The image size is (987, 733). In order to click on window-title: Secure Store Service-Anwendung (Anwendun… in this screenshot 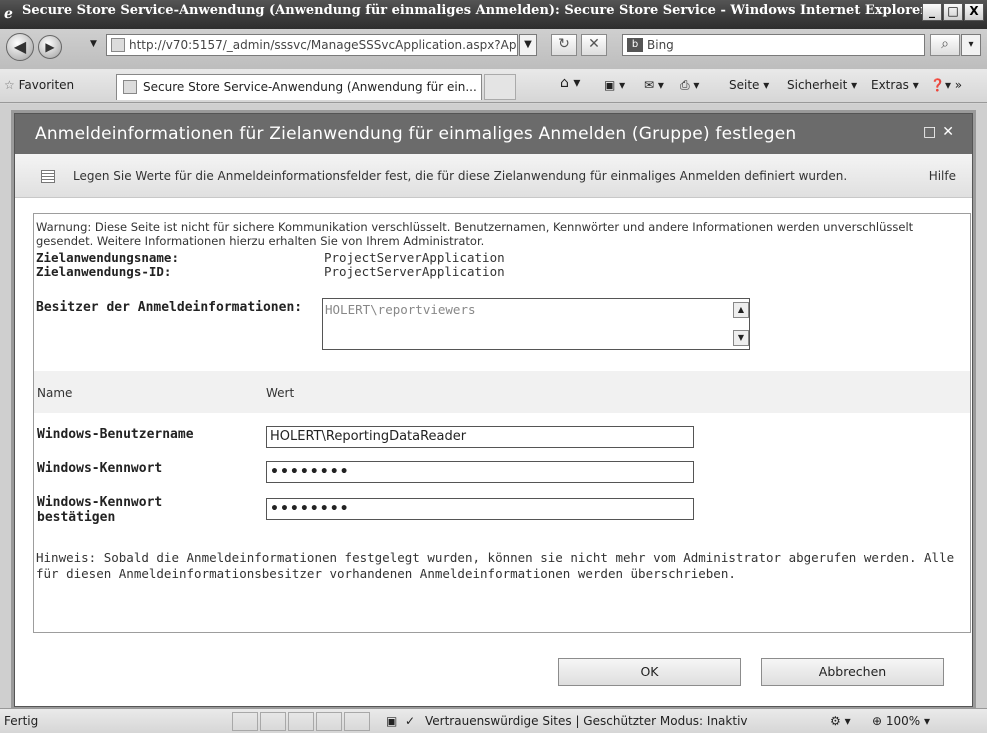, I will do `click(475, 10)`.